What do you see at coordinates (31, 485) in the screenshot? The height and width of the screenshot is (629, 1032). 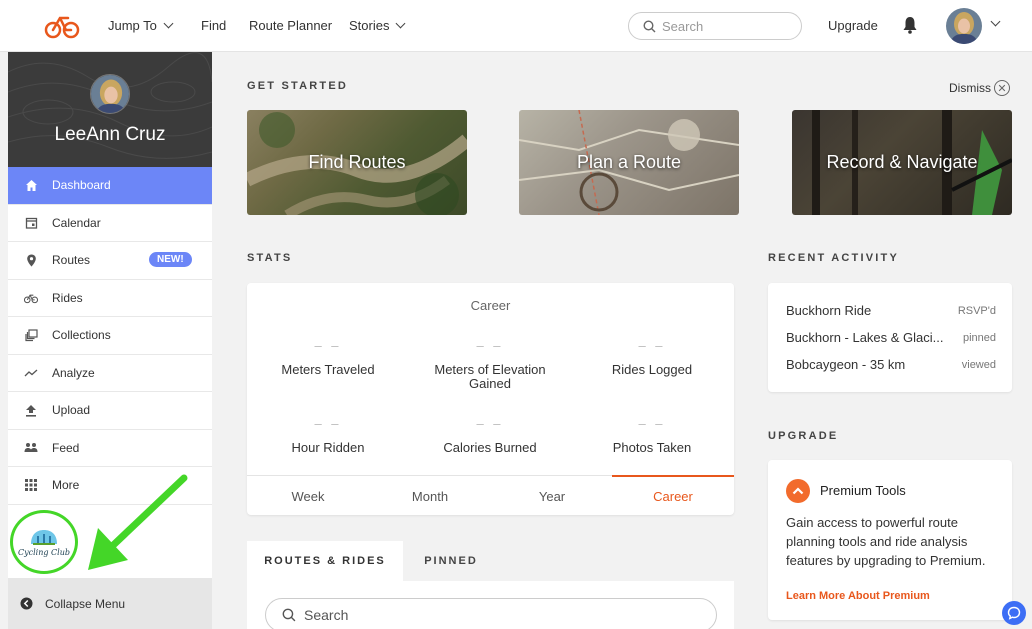 I see `grid-icon` at bounding box center [31, 485].